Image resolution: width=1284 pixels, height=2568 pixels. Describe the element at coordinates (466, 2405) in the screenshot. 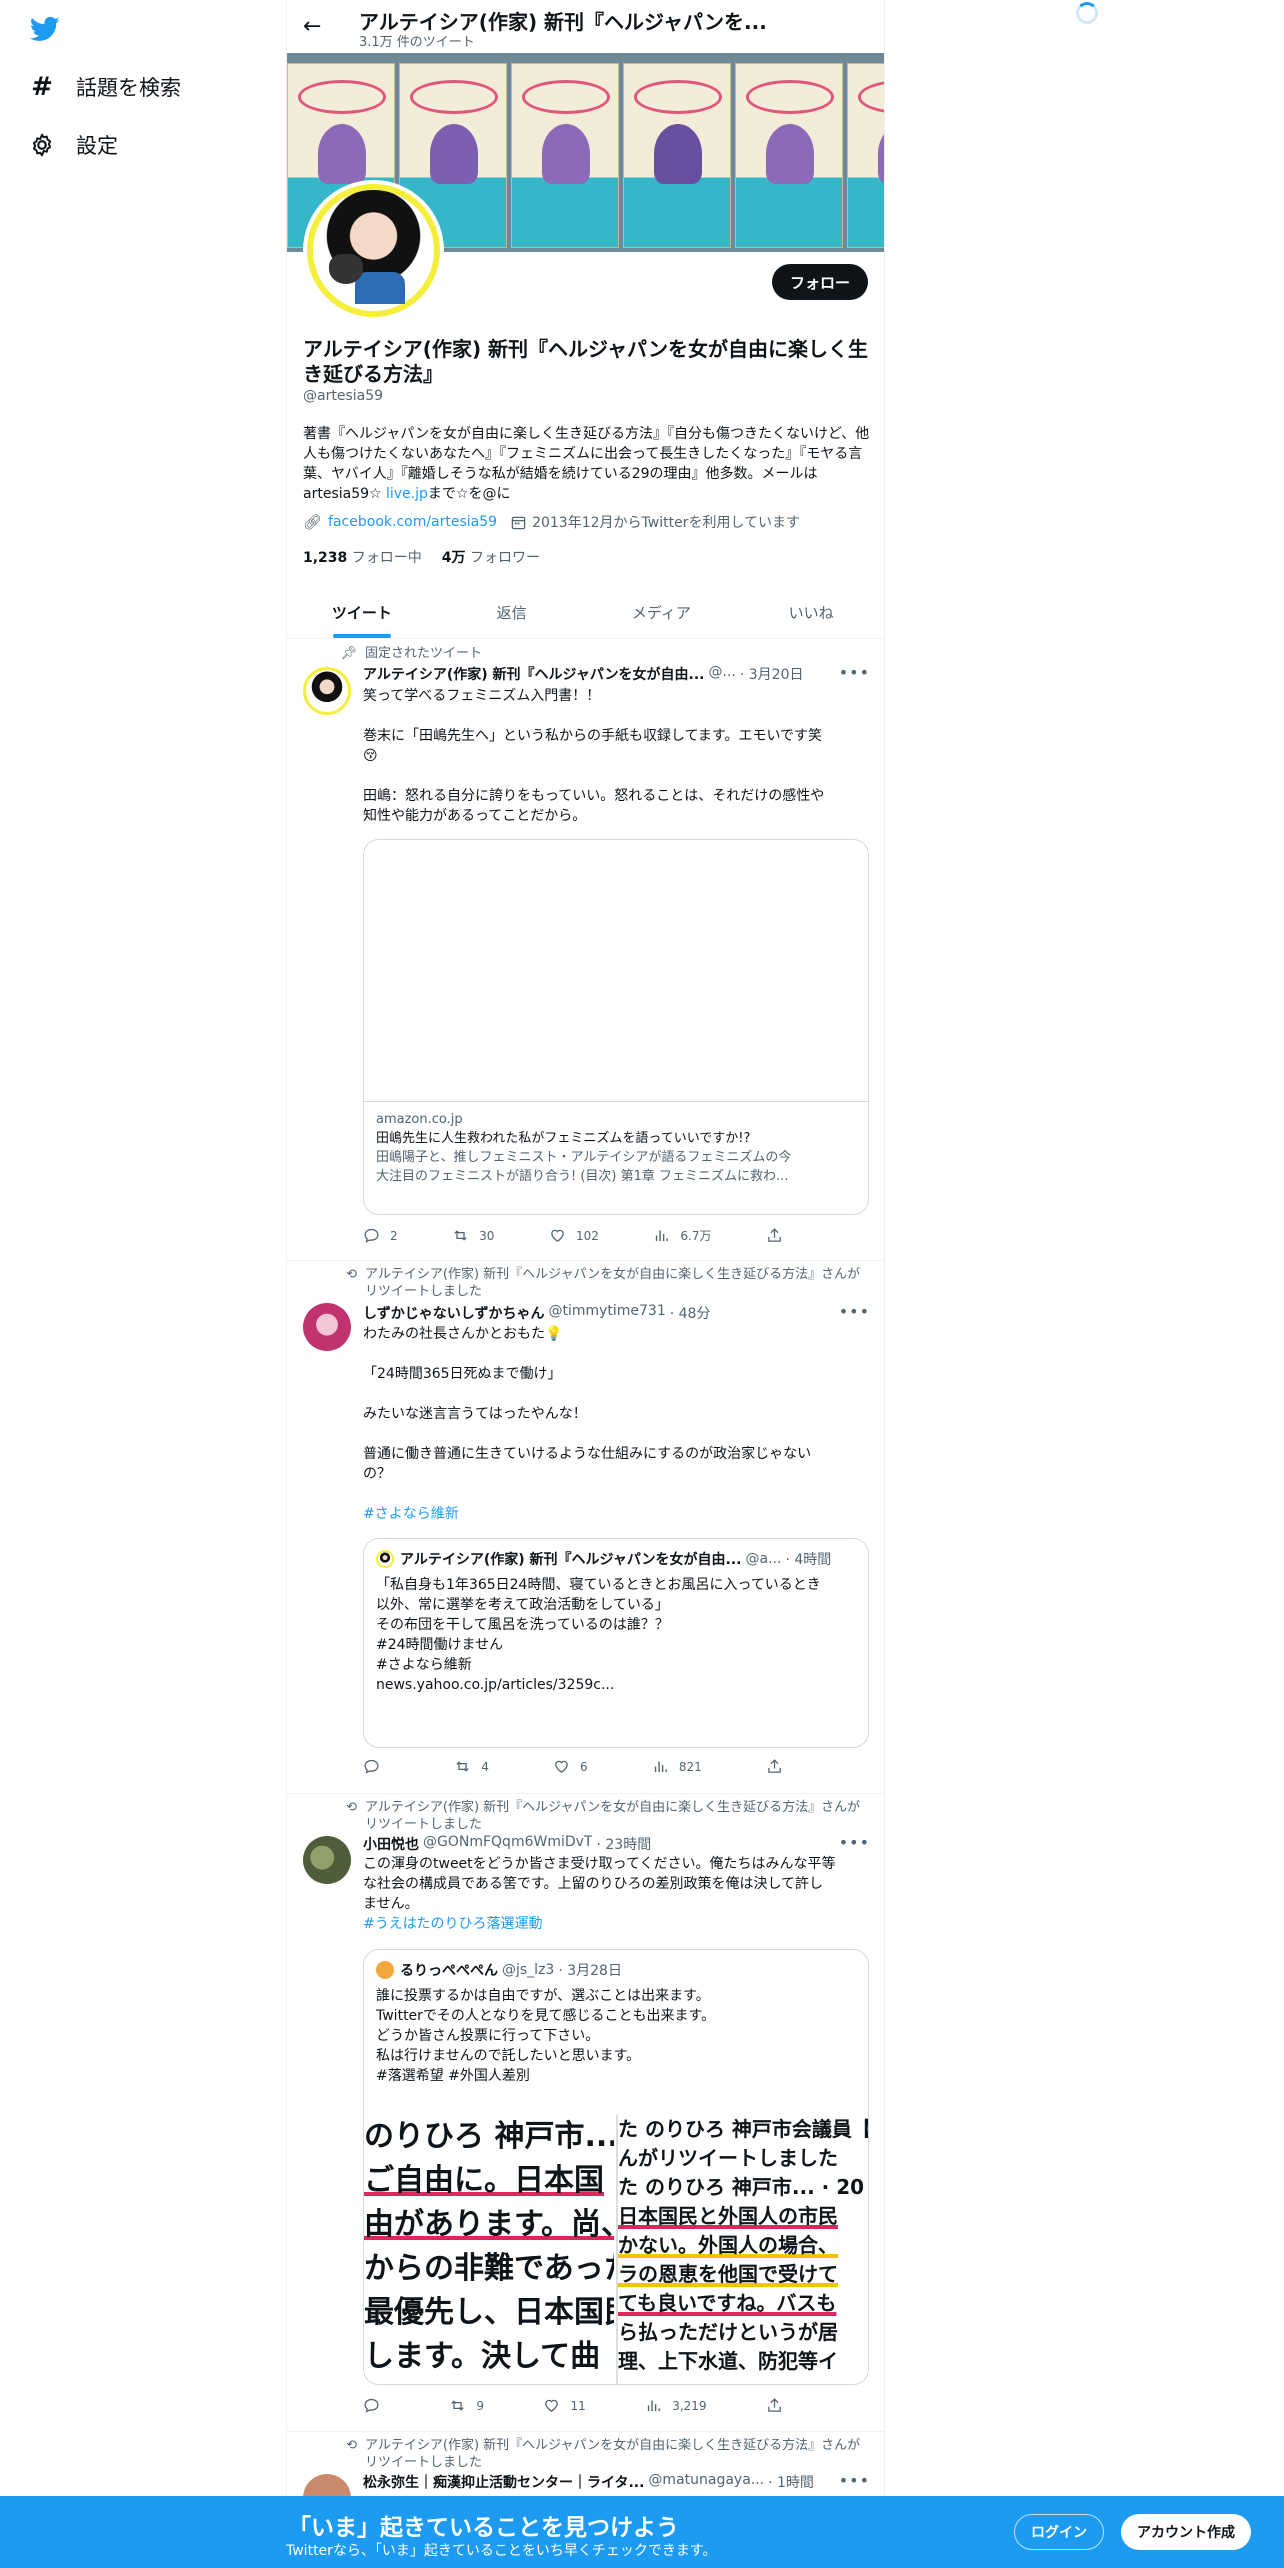

I see `retweet-button: 9` at that location.